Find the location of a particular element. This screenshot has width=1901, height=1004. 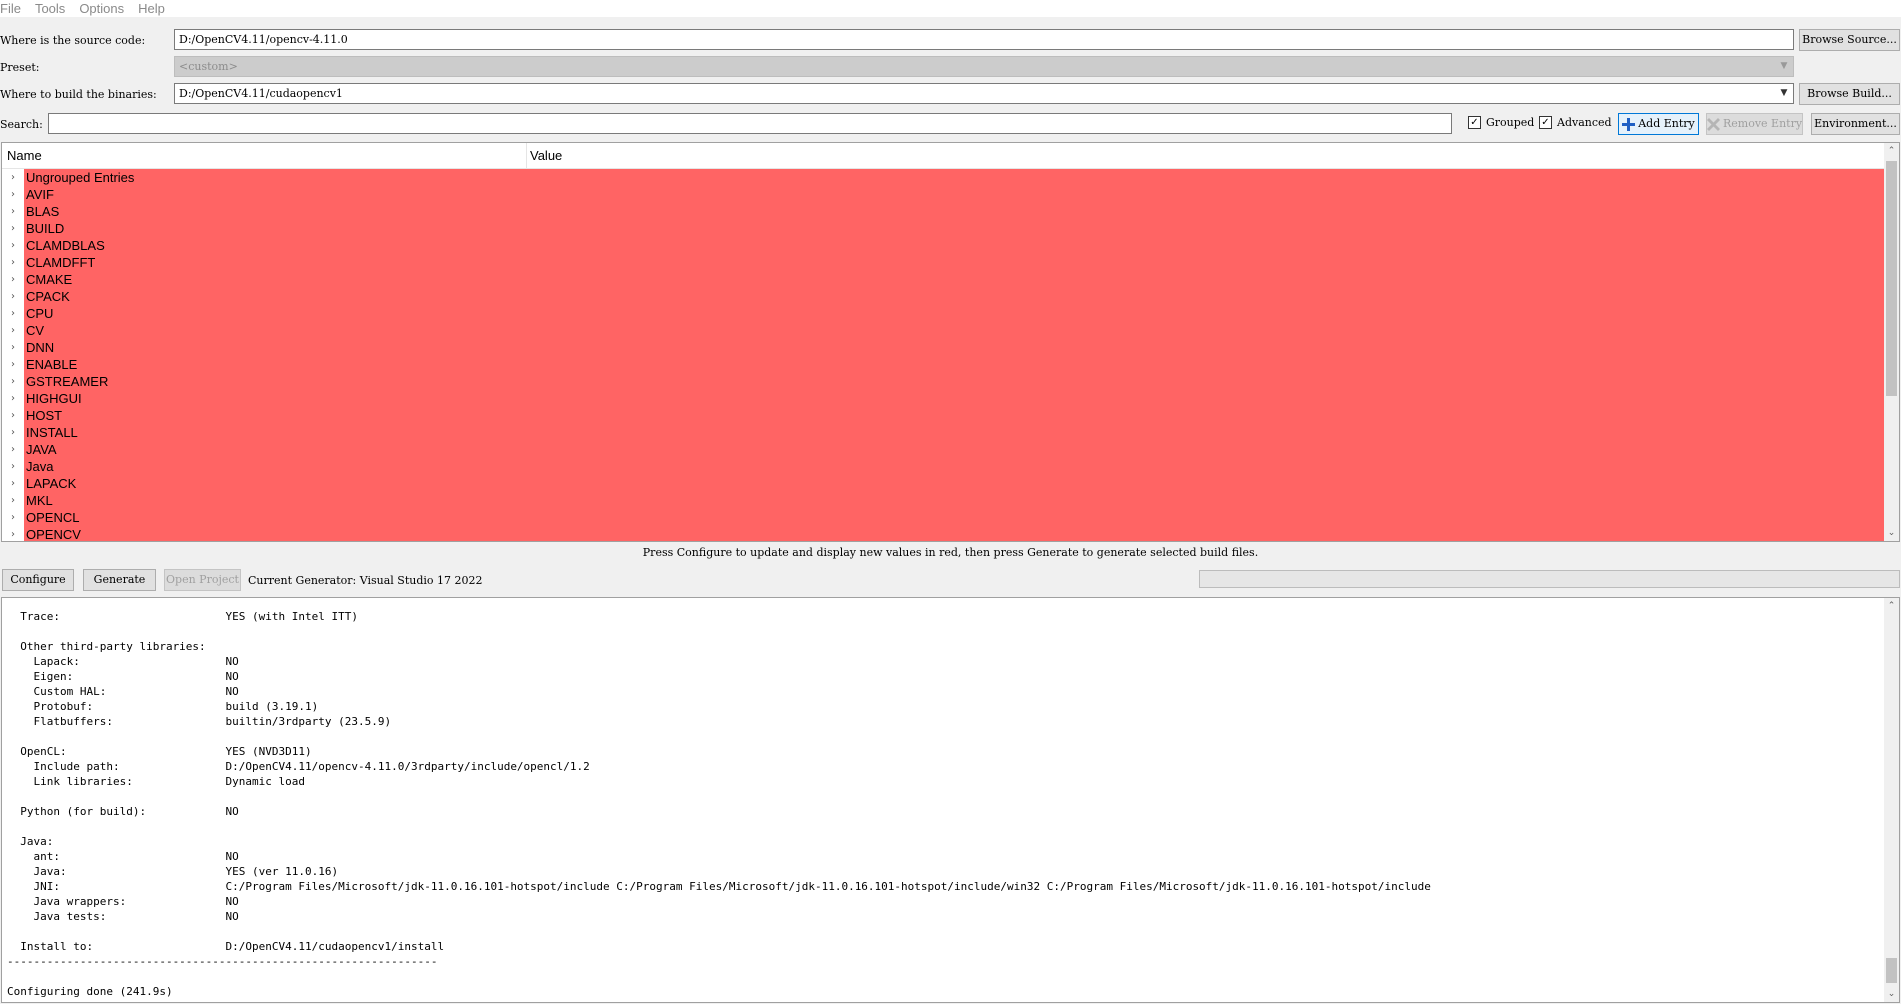

tree-group-row: › CMAKE is located at coordinates (944, 279).